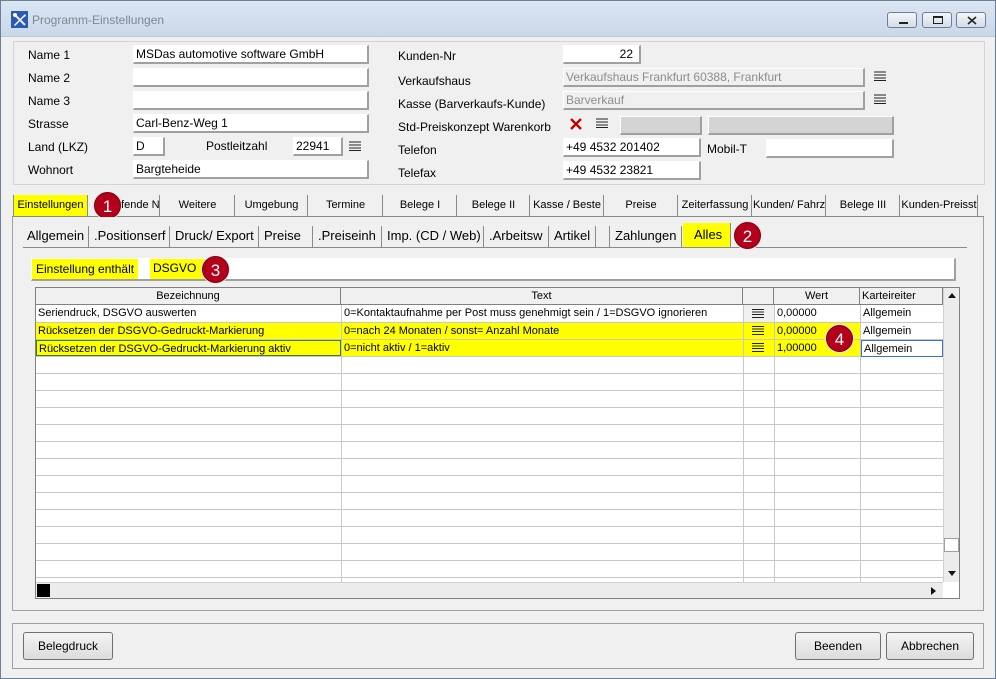 This screenshot has width=996, height=679. Describe the element at coordinates (188, 313) in the screenshot. I see `cell-bezeichnung: Seriendruck, DSGVO auswerten` at that location.